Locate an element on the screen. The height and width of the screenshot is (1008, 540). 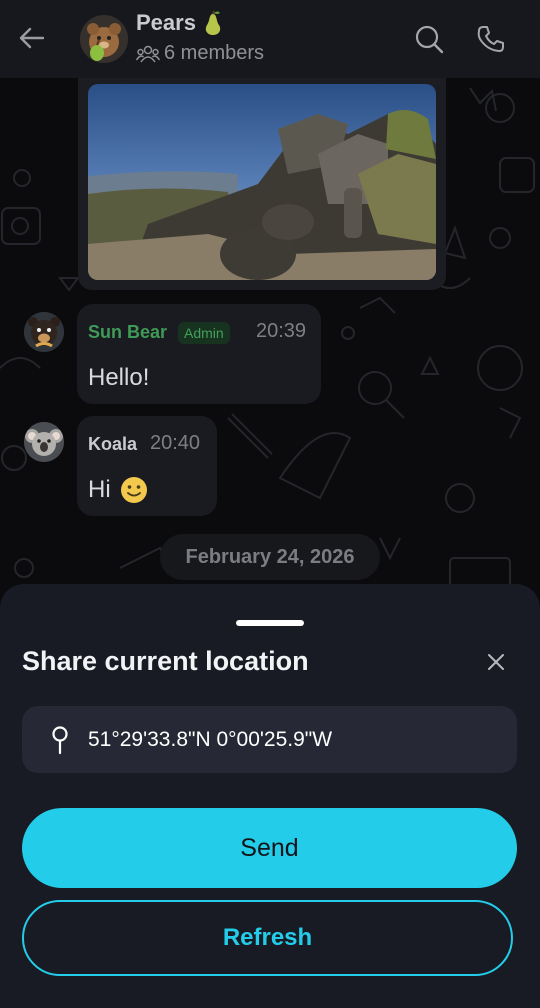
members-count: 6 members is located at coordinates (200, 53).